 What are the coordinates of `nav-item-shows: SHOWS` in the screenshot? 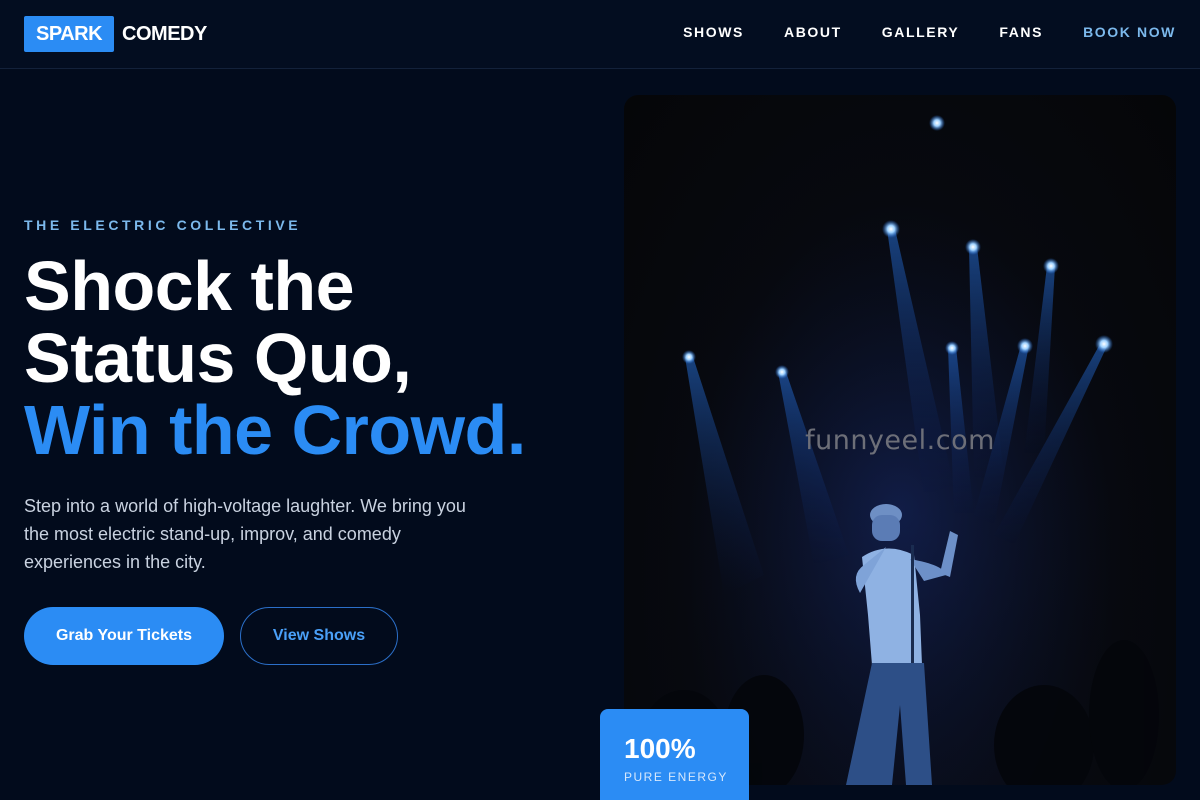 It's located at (713, 32).